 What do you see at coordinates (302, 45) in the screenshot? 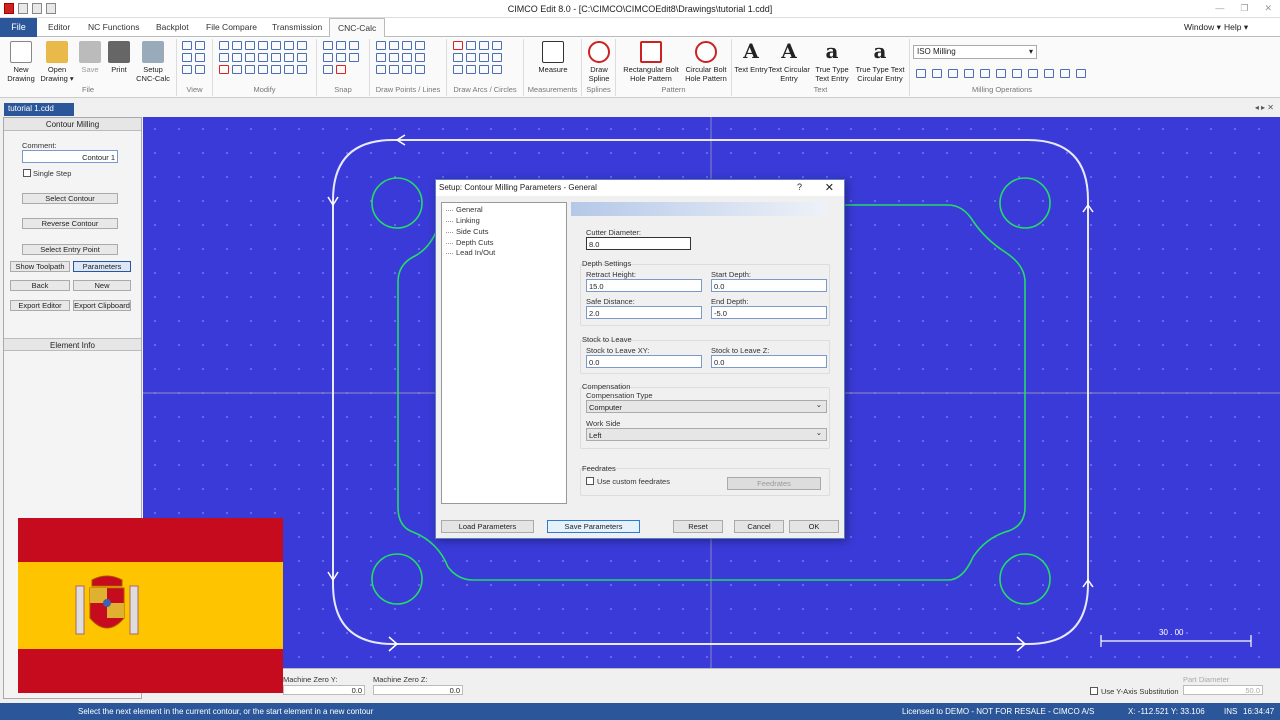
I see `rotate-icon` at bounding box center [302, 45].